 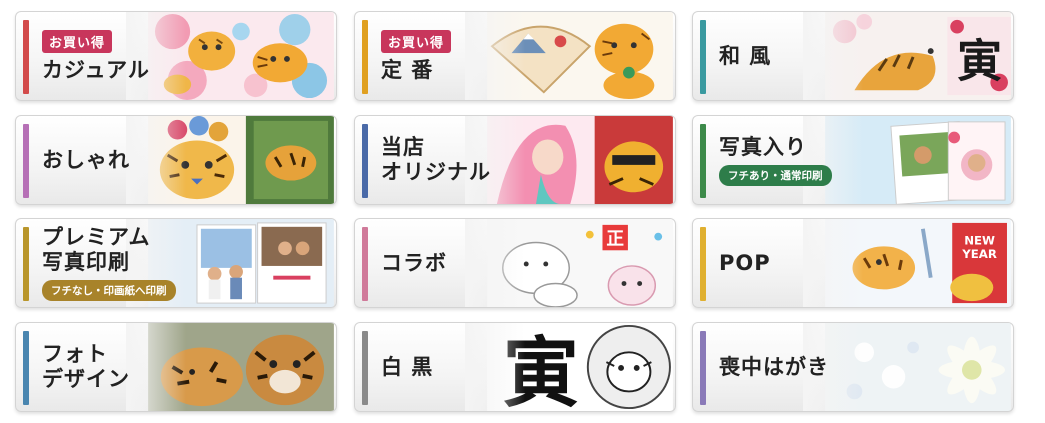 What do you see at coordinates (515, 367) in the screenshot?
I see `category-card-monochrome: 白 黒 寅` at bounding box center [515, 367].